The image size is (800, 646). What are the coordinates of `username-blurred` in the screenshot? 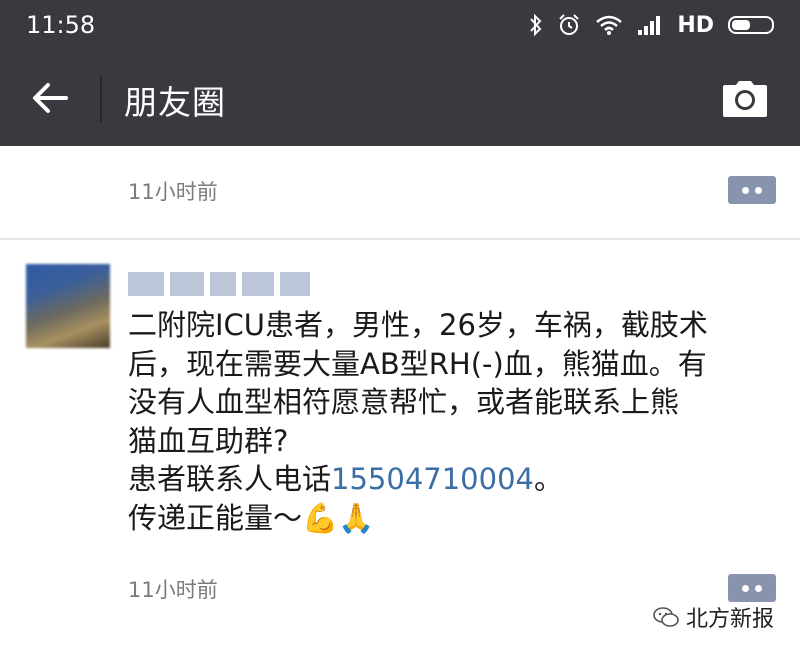 It's located at (219, 286).